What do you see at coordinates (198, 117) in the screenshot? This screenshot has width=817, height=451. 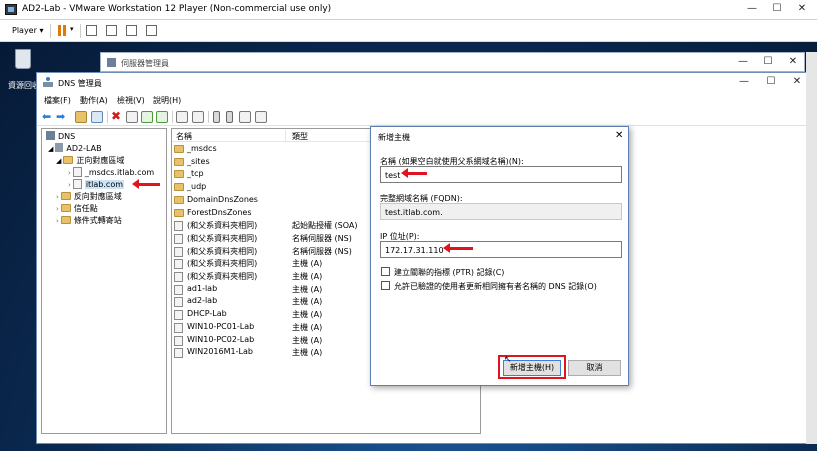 I see `view-icon` at bounding box center [198, 117].